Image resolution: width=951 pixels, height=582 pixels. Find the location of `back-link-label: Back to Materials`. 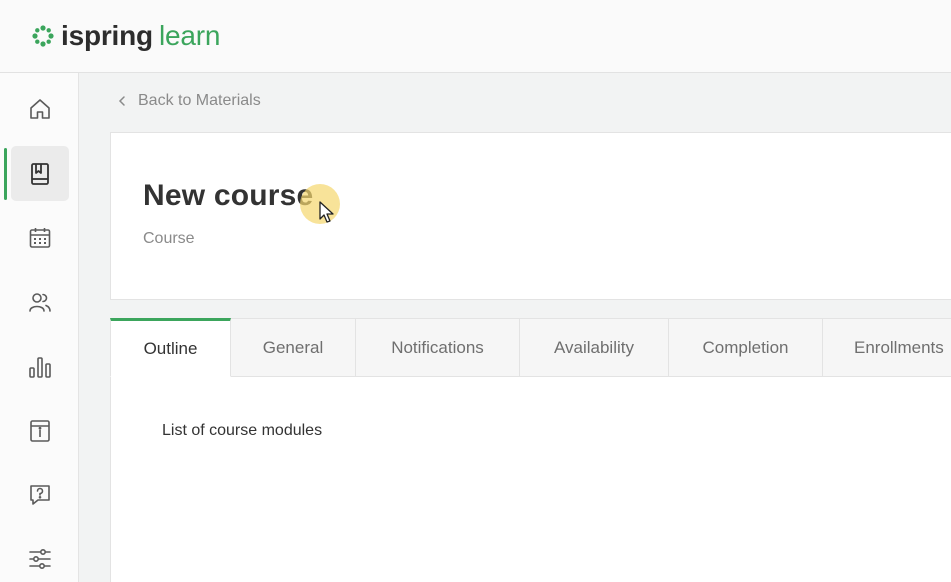

back-link-label: Back to Materials is located at coordinates (199, 100).